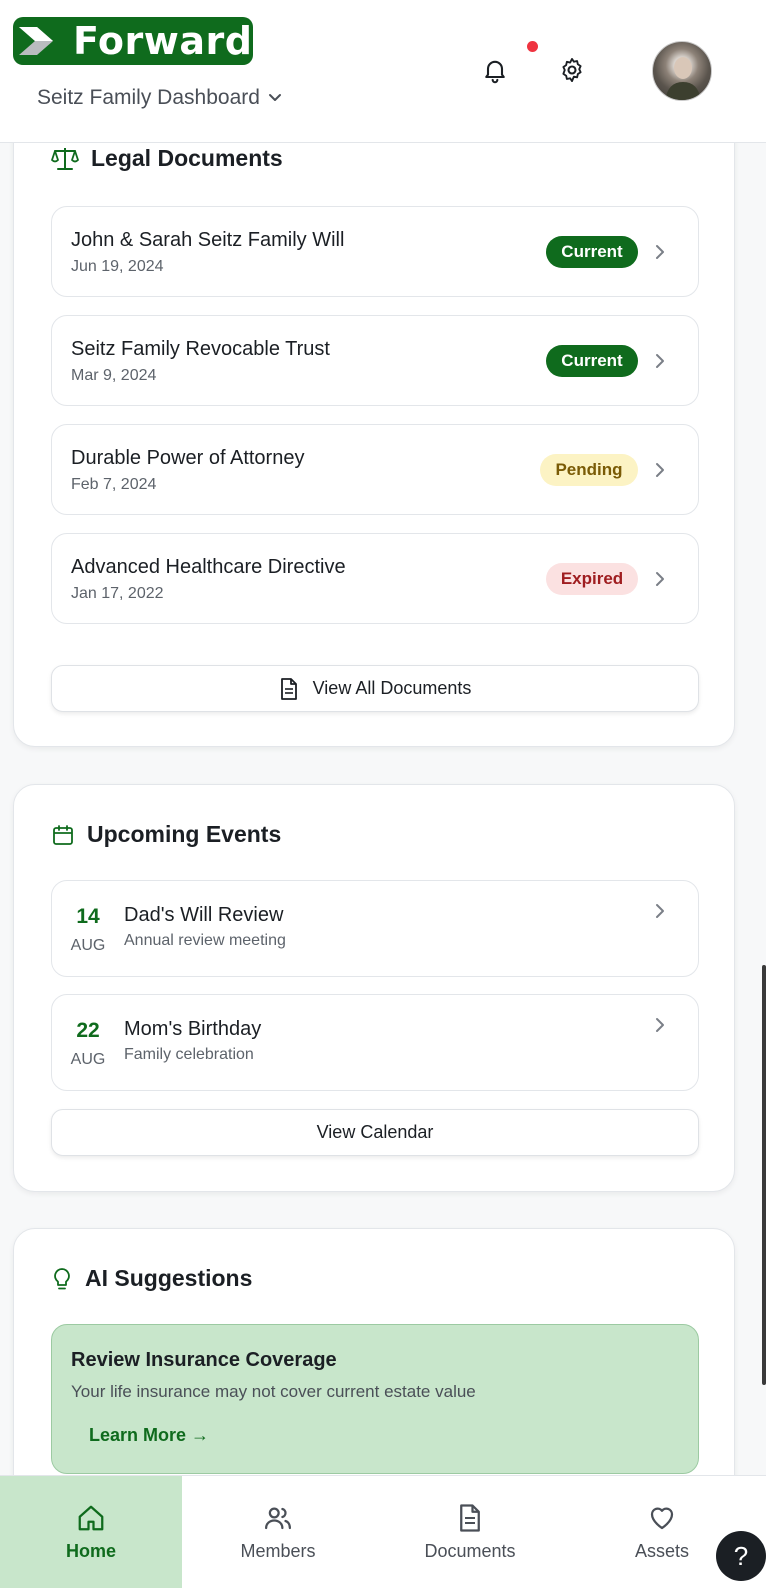 The height and width of the screenshot is (1588, 766). Describe the element at coordinates (91, 1532) in the screenshot. I see `nav-home: Home` at that location.